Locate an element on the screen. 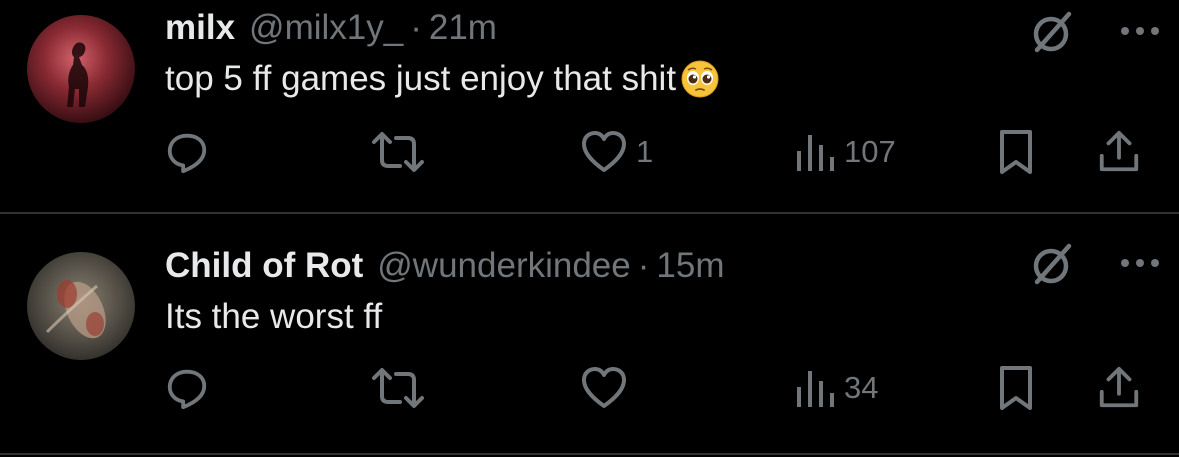 Image resolution: width=1179 pixels, height=457 pixels. tweet-text: top 5 ff games just enjoy that shit is located at coordinates (442, 79).